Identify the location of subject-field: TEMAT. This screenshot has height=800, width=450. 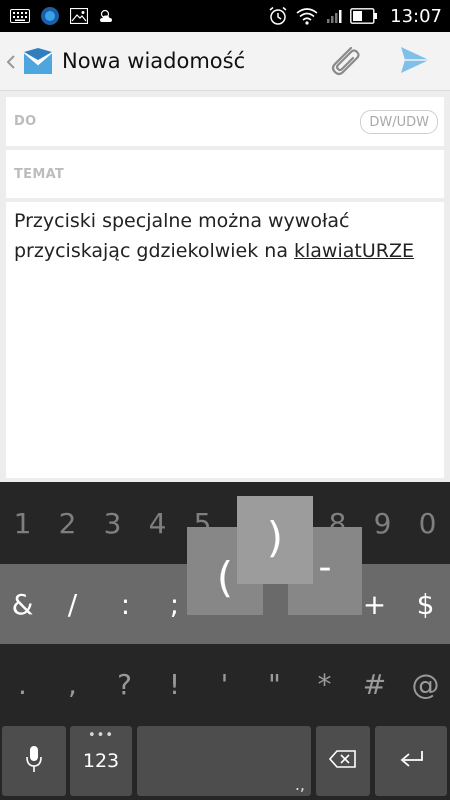
(225, 174).